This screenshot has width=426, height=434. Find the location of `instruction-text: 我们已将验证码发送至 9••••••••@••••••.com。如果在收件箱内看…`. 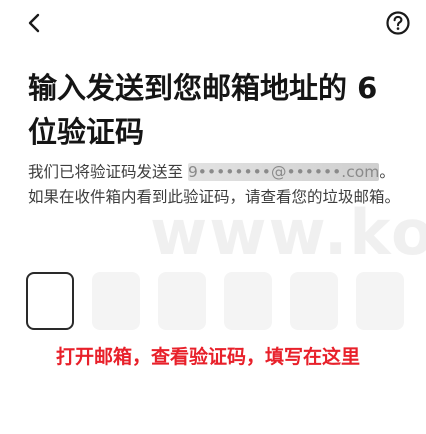

instruction-text: 我们已将验证码发送至 9••••••••@••••••.com。如果在收件箱内看… is located at coordinates (214, 185).